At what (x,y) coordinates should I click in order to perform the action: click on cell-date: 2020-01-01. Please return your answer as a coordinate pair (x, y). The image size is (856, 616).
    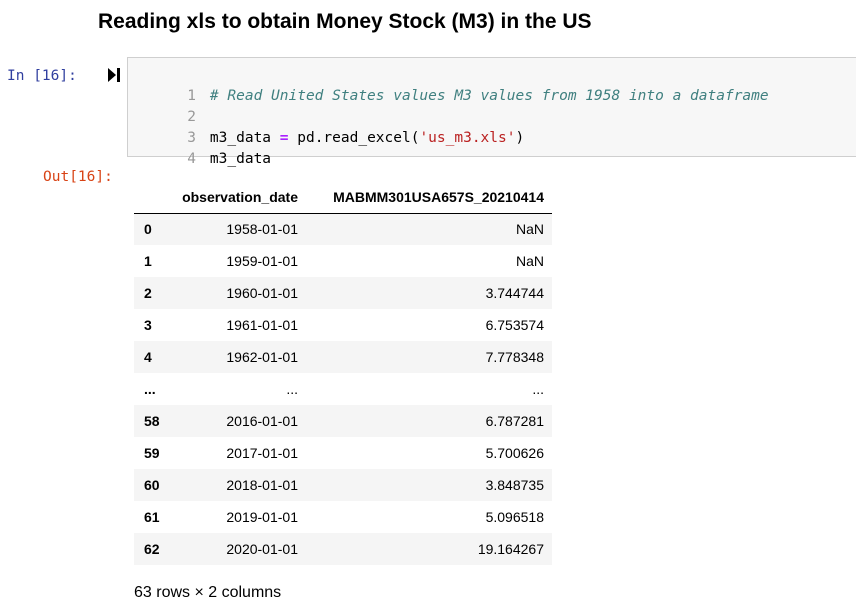
    Looking at the image, I should click on (262, 549).